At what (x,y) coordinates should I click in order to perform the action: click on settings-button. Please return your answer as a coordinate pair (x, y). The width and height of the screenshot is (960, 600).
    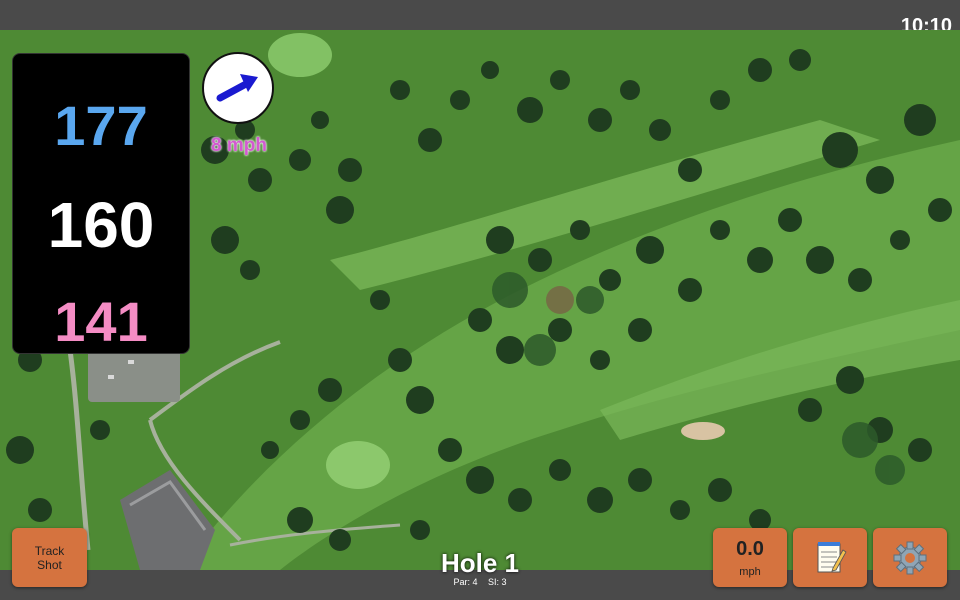
    Looking at the image, I should click on (910, 557).